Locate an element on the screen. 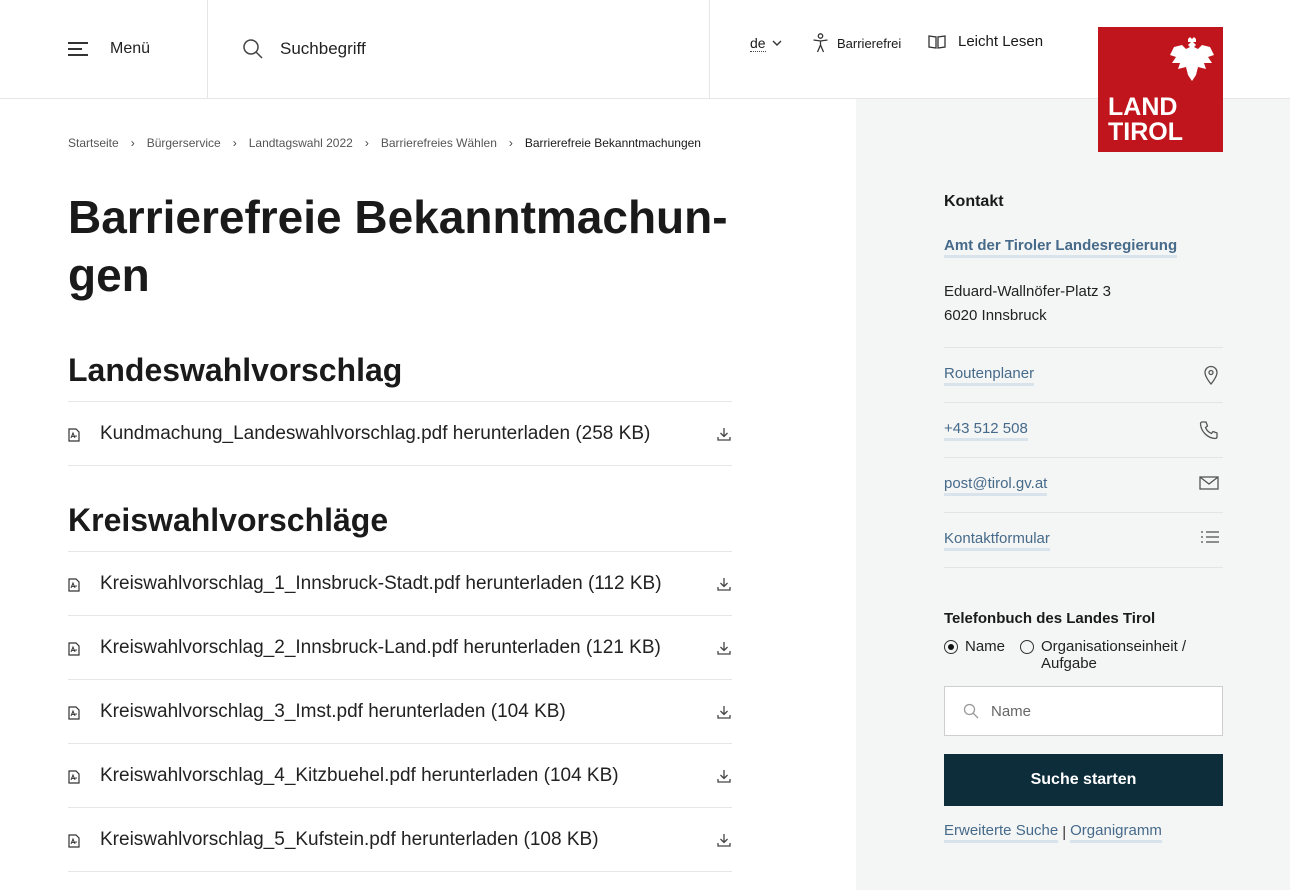  logo-line-land: LAND is located at coordinates (1143, 107).